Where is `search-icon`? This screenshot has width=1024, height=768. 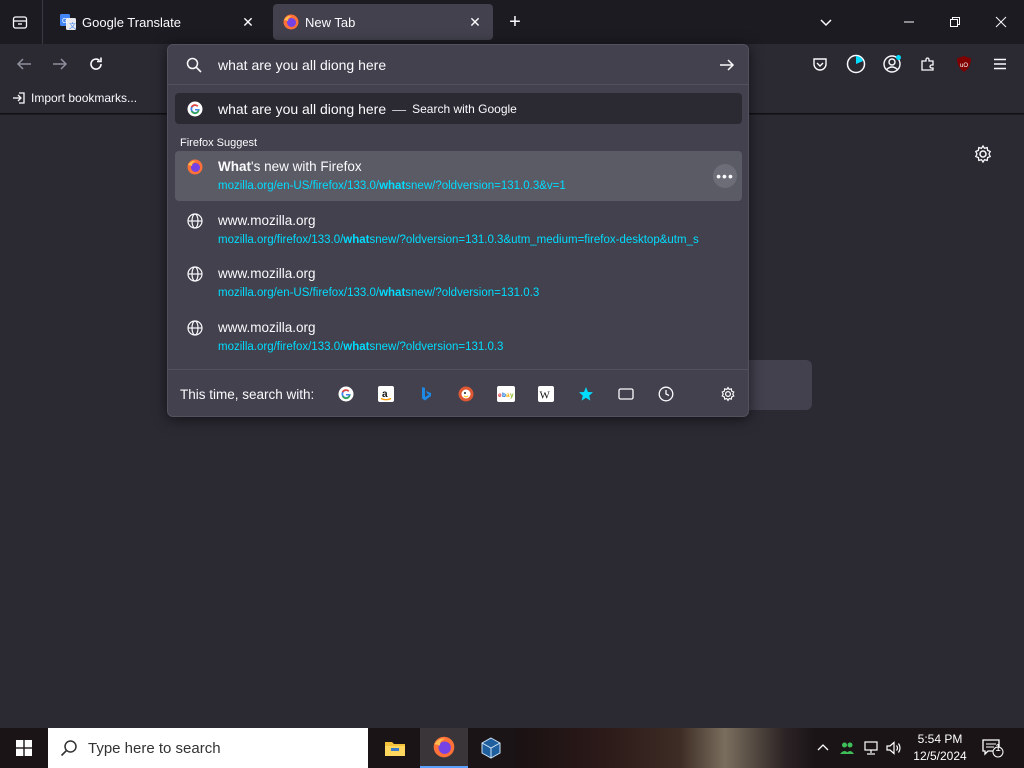 search-icon is located at coordinates (194, 65).